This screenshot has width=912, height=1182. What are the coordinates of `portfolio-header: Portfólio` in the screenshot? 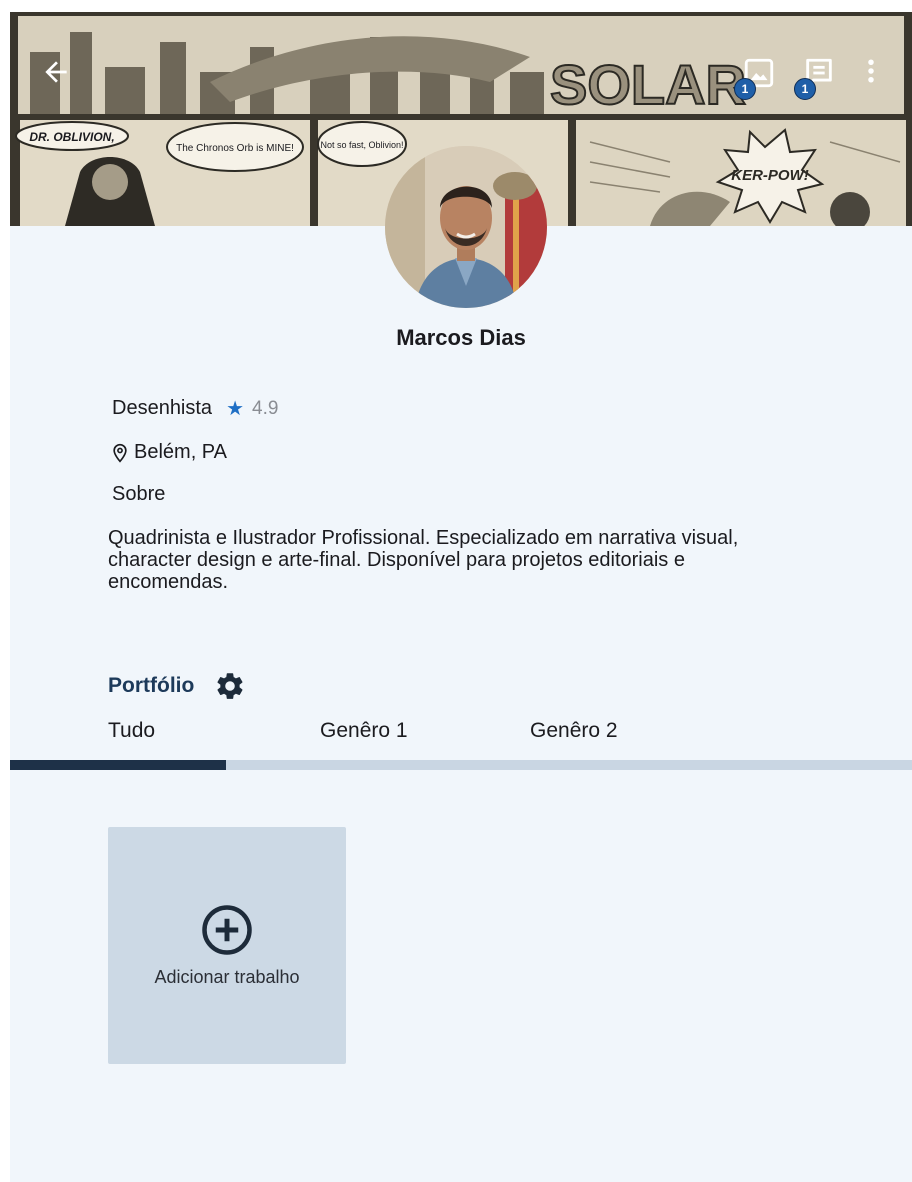 It's located at (177, 686).